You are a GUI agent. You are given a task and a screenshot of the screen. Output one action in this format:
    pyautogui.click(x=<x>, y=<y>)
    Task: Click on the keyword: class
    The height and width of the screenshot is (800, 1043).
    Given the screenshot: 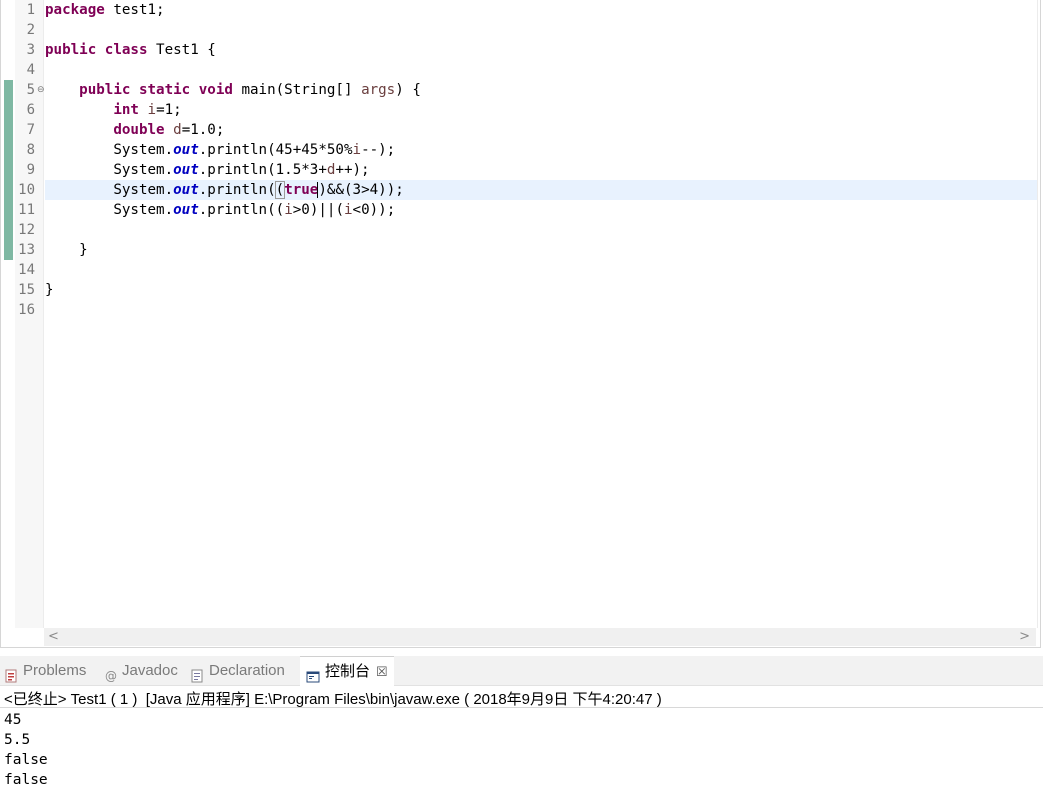 What is the action you would take?
    pyautogui.click(x=126, y=50)
    